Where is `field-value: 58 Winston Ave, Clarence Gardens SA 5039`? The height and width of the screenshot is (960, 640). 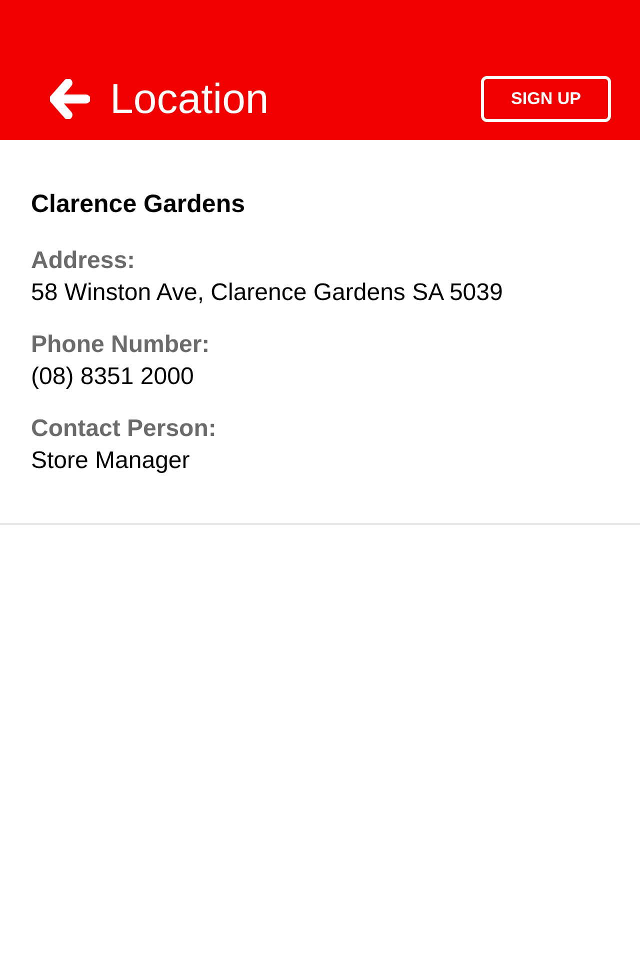
field-value: 58 Winston Ave, Clarence Gardens SA 5039 is located at coordinates (267, 293).